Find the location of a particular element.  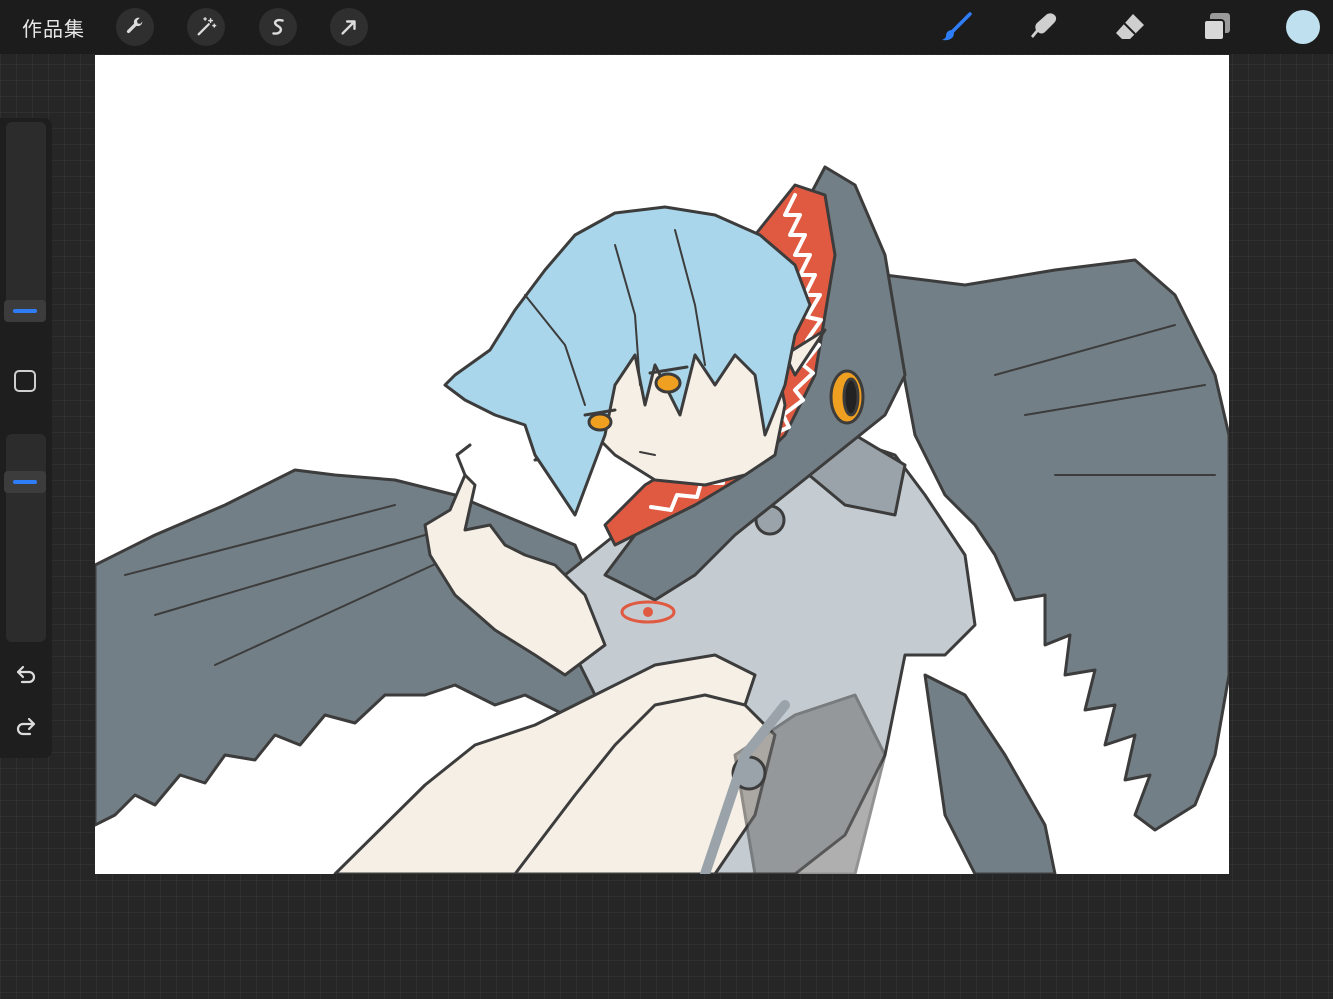

opacity-slider-icon is located at coordinates (25, 482).